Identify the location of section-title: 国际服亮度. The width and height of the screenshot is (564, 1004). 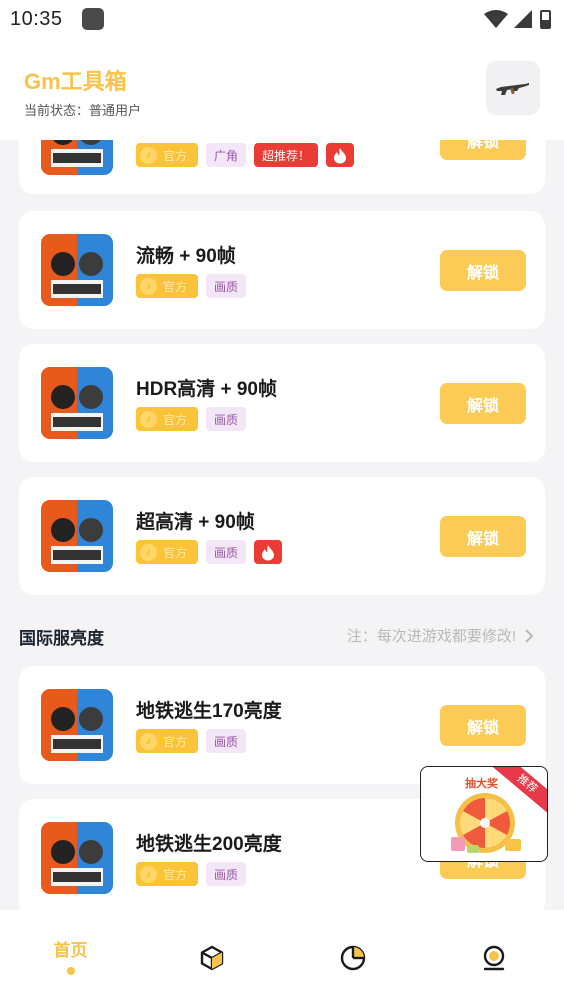
(61, 638).